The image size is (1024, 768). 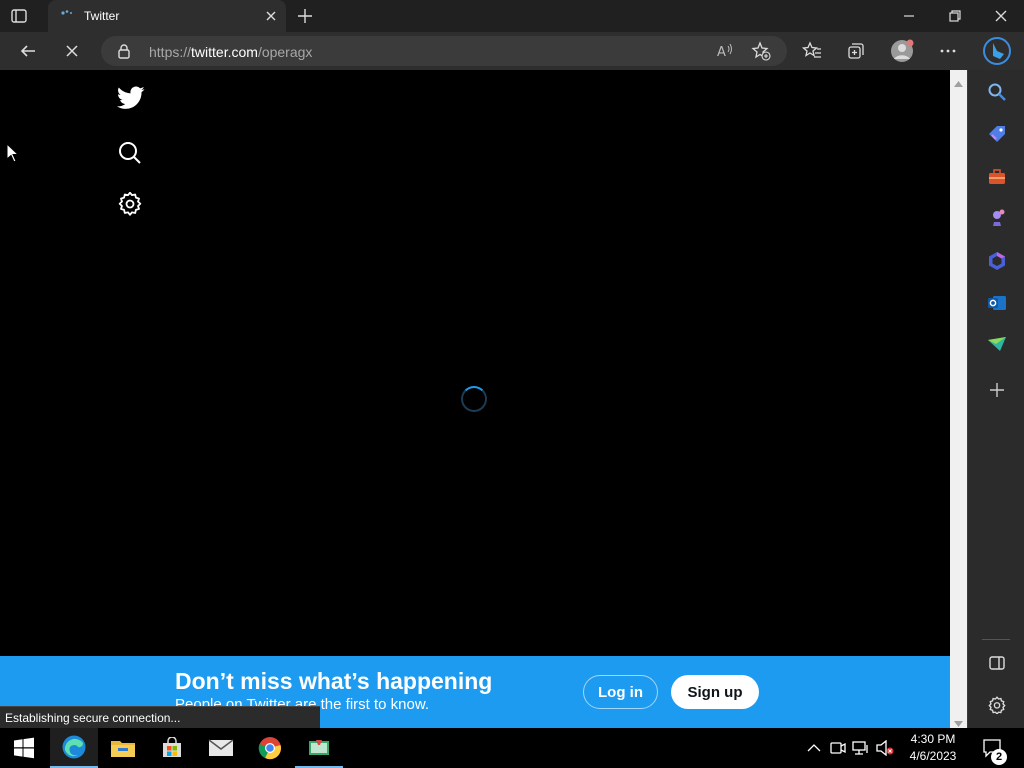 What do you see at coordinates (334, 681) in the screenshot?
I see `banner-title: Don’t miss what’s happening` at bounding box center [334, 681].